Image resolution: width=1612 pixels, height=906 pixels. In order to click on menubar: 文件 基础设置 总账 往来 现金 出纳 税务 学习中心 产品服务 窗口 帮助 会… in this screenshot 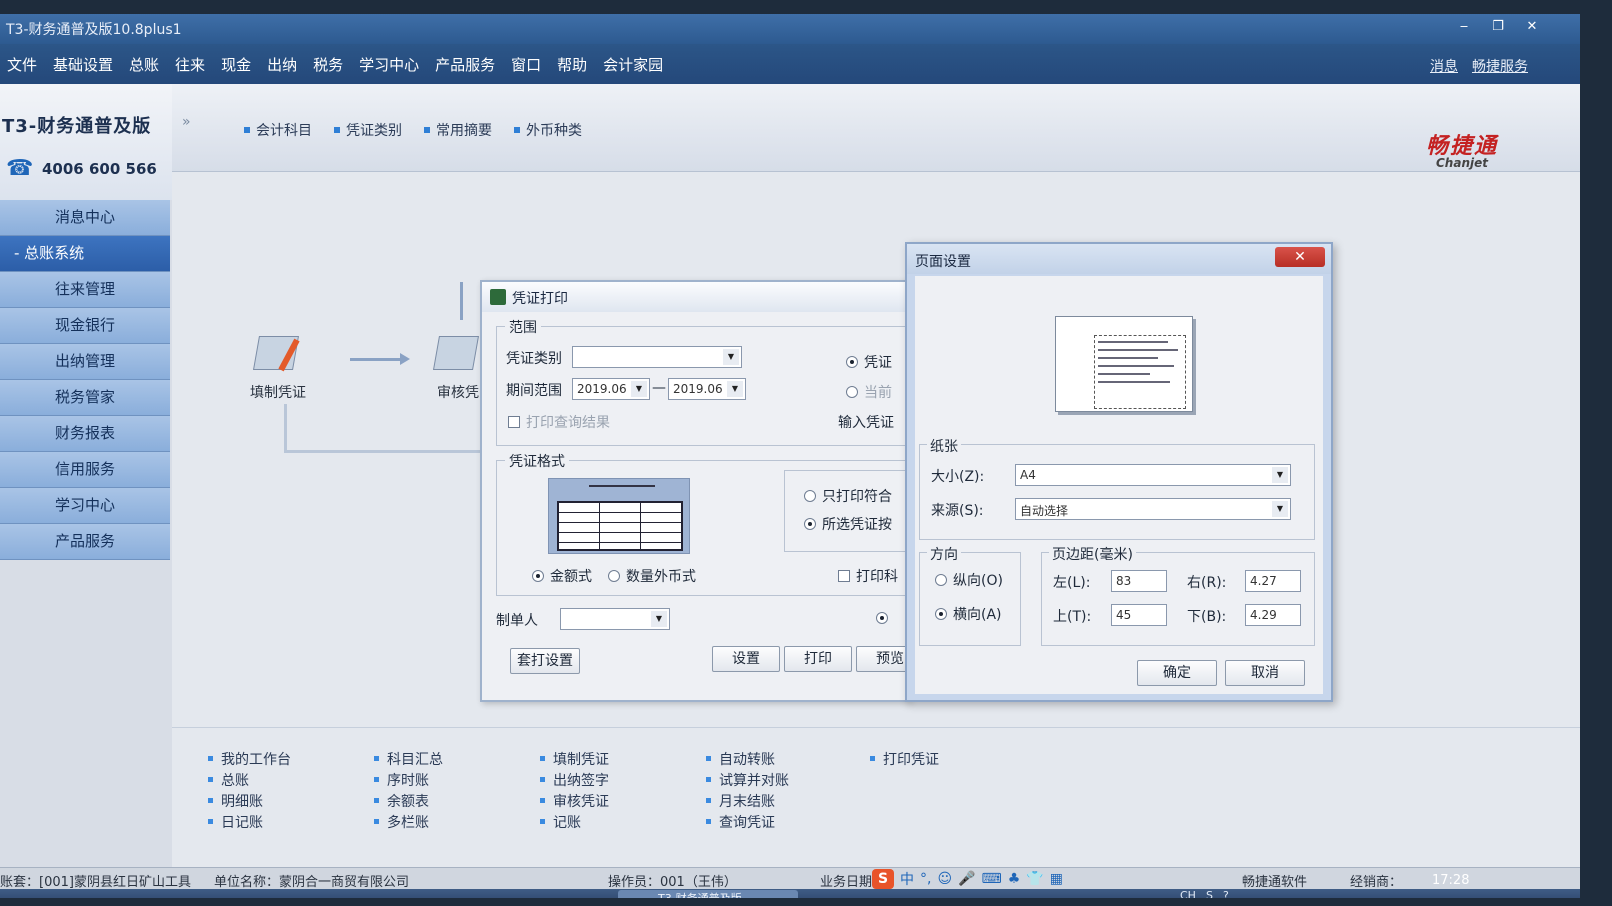, I will do `click(790, 64)`.